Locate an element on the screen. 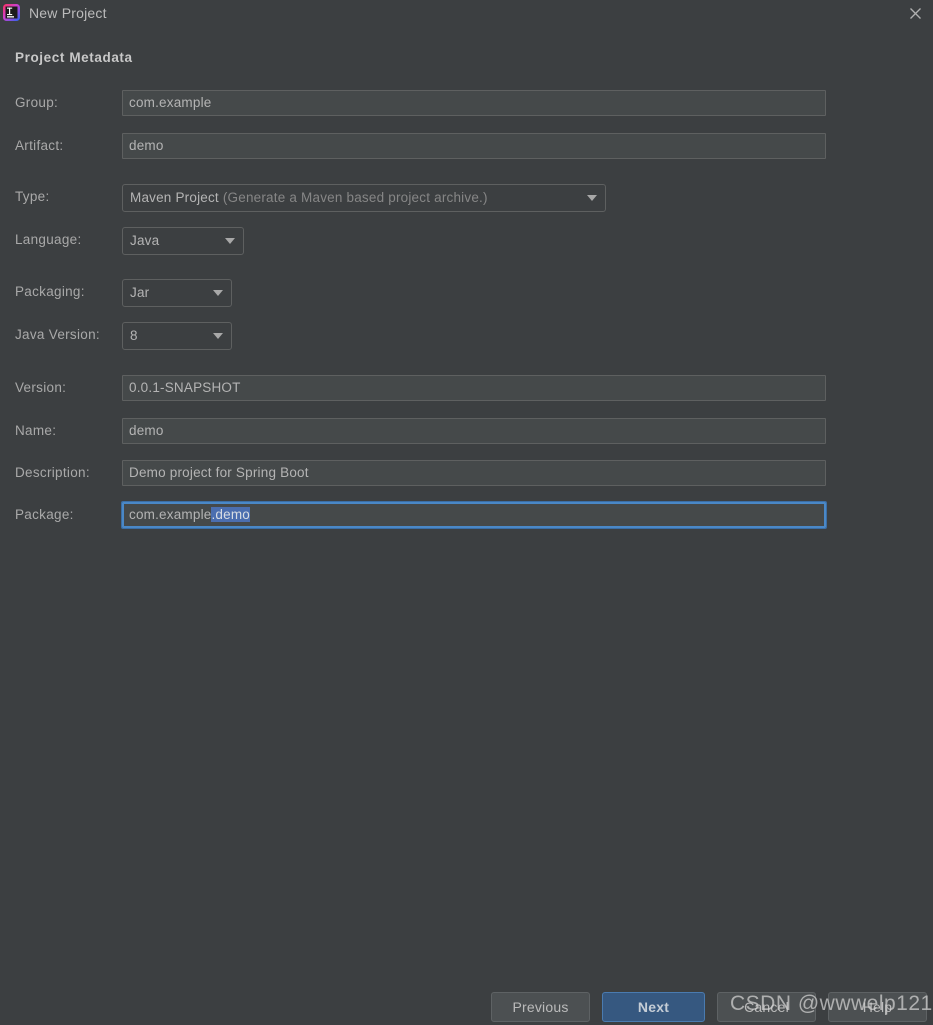 Image resolution: width=933 pixels, height=1025 pixels. artifact-input: demo is located at coordinates (474, 146).